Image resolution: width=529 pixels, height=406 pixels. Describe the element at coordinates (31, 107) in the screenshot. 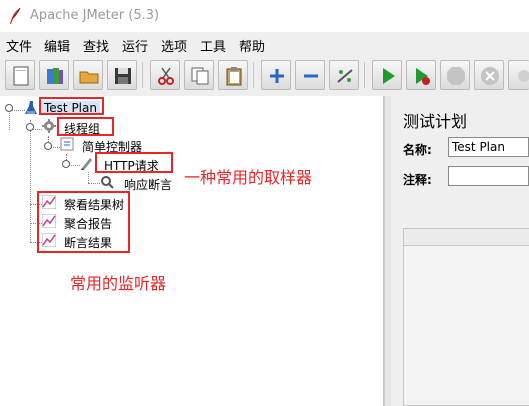

I see `test-plan-icon` at that location.